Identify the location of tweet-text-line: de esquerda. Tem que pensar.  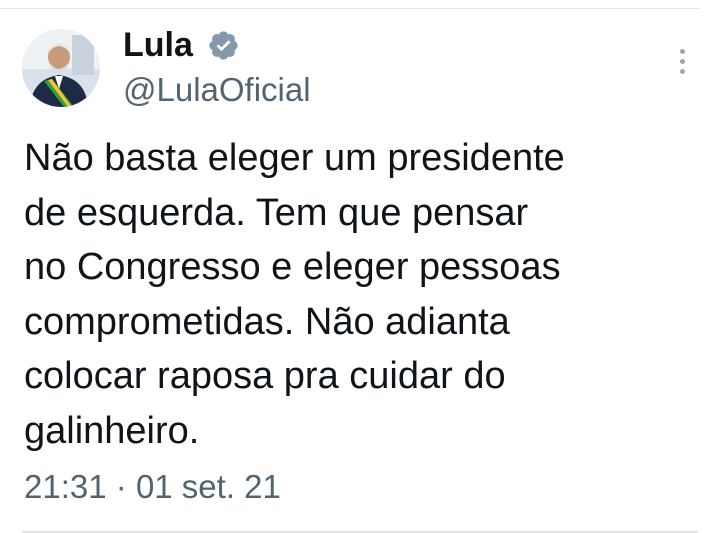
(276, 212).